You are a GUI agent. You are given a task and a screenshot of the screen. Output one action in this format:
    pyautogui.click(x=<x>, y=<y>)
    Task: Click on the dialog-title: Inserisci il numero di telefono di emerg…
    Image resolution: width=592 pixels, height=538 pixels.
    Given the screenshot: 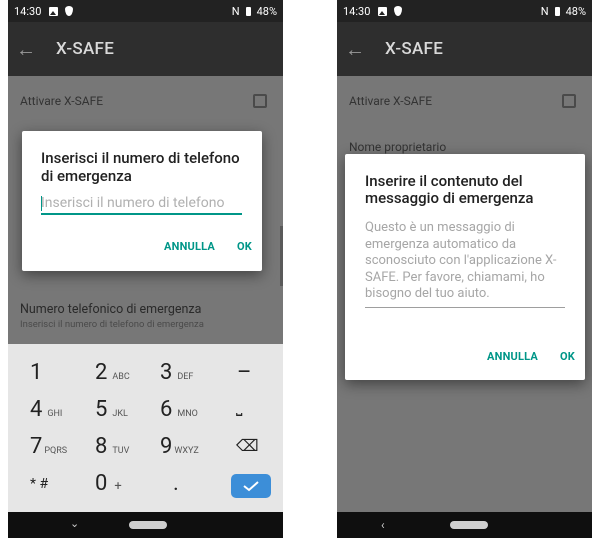 What is the action you would take?
    pyautogui.click(x=140, y=167)
    